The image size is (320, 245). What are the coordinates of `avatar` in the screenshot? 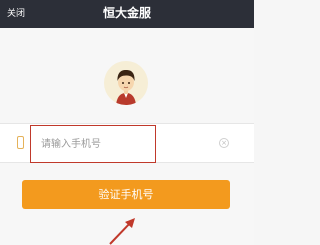 It's located at (126, 83).